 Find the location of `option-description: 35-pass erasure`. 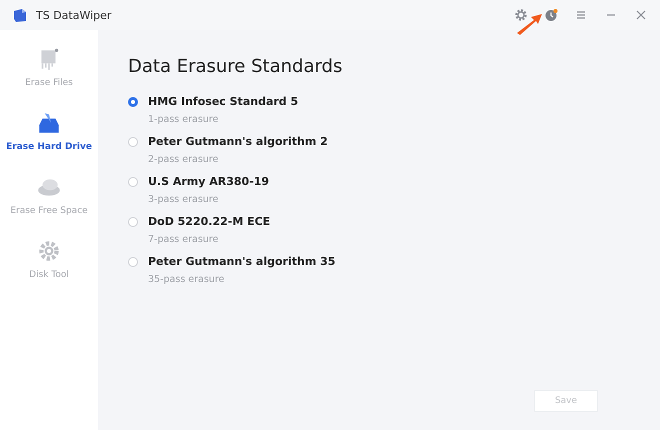

option-description: 35-pass erasure is located at coordinates (187, 279).